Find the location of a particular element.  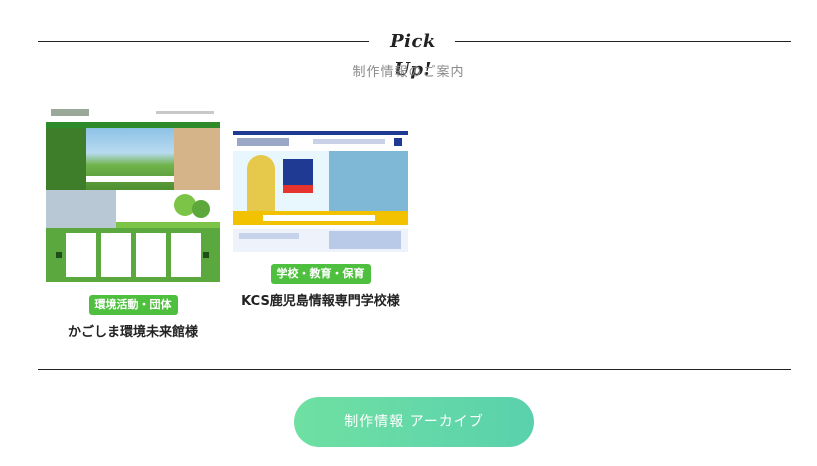

section-title: Pick Up! is located at coordinates (413, 55).